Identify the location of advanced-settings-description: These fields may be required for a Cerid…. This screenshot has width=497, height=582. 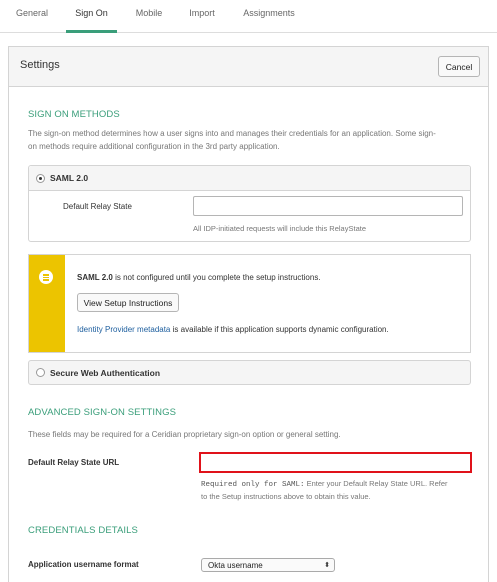
(184, 434).